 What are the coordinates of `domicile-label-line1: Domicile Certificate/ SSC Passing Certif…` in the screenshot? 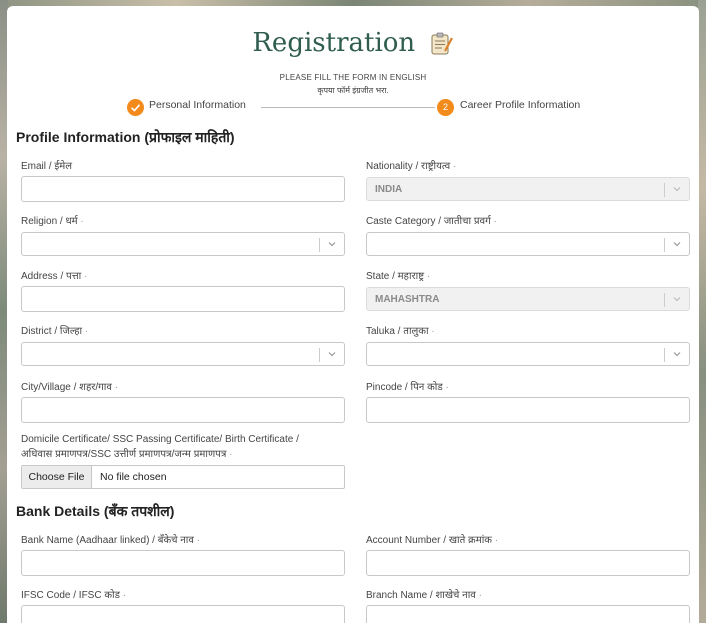 It's located at (160, 439).